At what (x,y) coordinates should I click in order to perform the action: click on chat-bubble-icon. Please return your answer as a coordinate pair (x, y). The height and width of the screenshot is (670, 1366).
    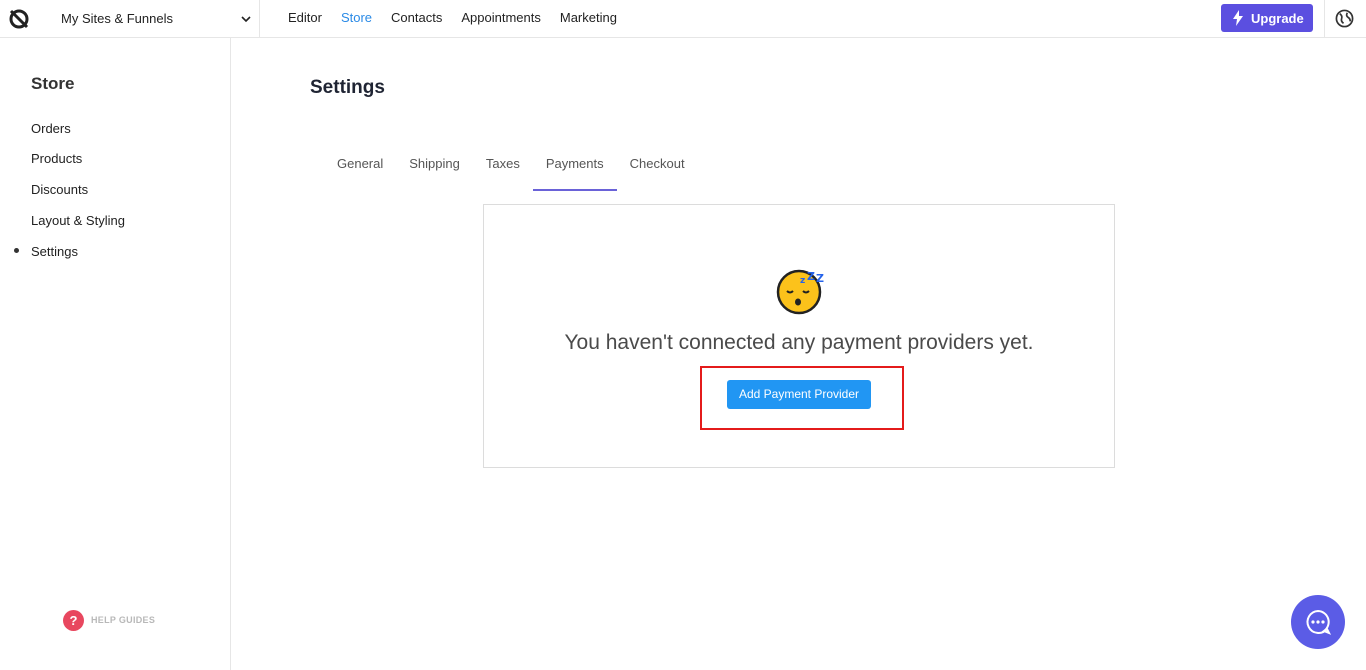
    Looking at the image, I should click on (1319, 622).